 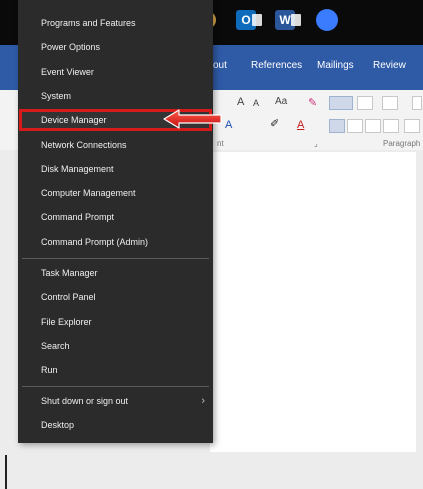 I want to click on align-left-button, so click(x=337, y=126).